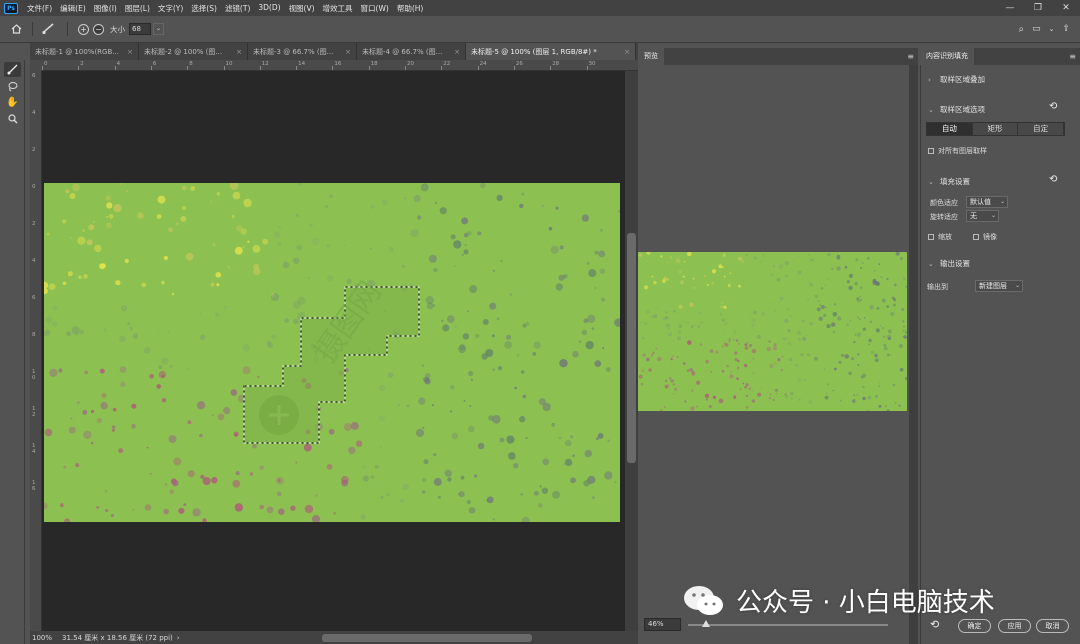  Describe the element at coordinates (11, 8) in the screenshot. I see `photoshop-logo-icon: Ps` at that location.